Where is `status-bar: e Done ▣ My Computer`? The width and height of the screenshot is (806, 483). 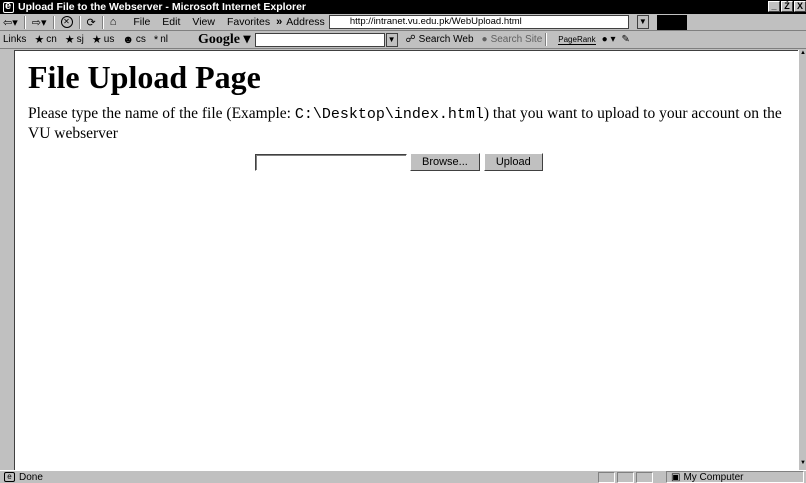 status-bar: e Done ▣ My Computer is located at coordinates (403, 476).